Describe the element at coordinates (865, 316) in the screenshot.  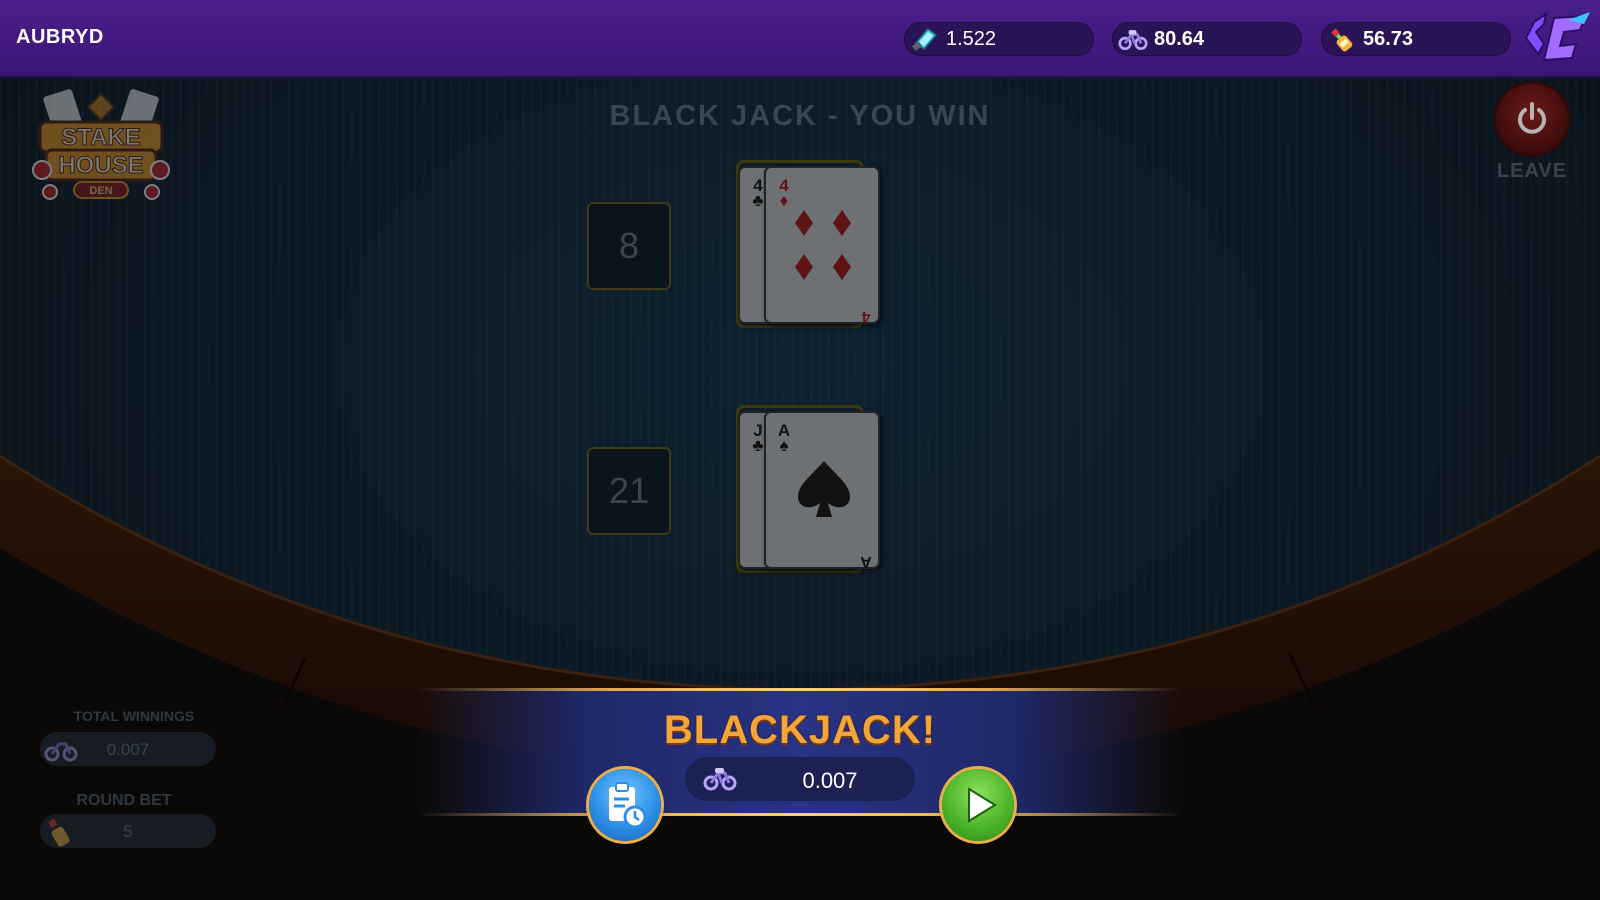
I see `svg-text: 4` at that location.